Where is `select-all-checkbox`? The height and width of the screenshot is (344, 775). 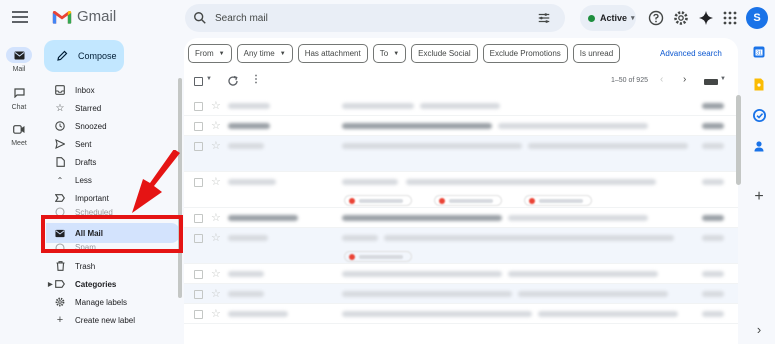 select-all-checkbox is located at coordinates (198, 81).